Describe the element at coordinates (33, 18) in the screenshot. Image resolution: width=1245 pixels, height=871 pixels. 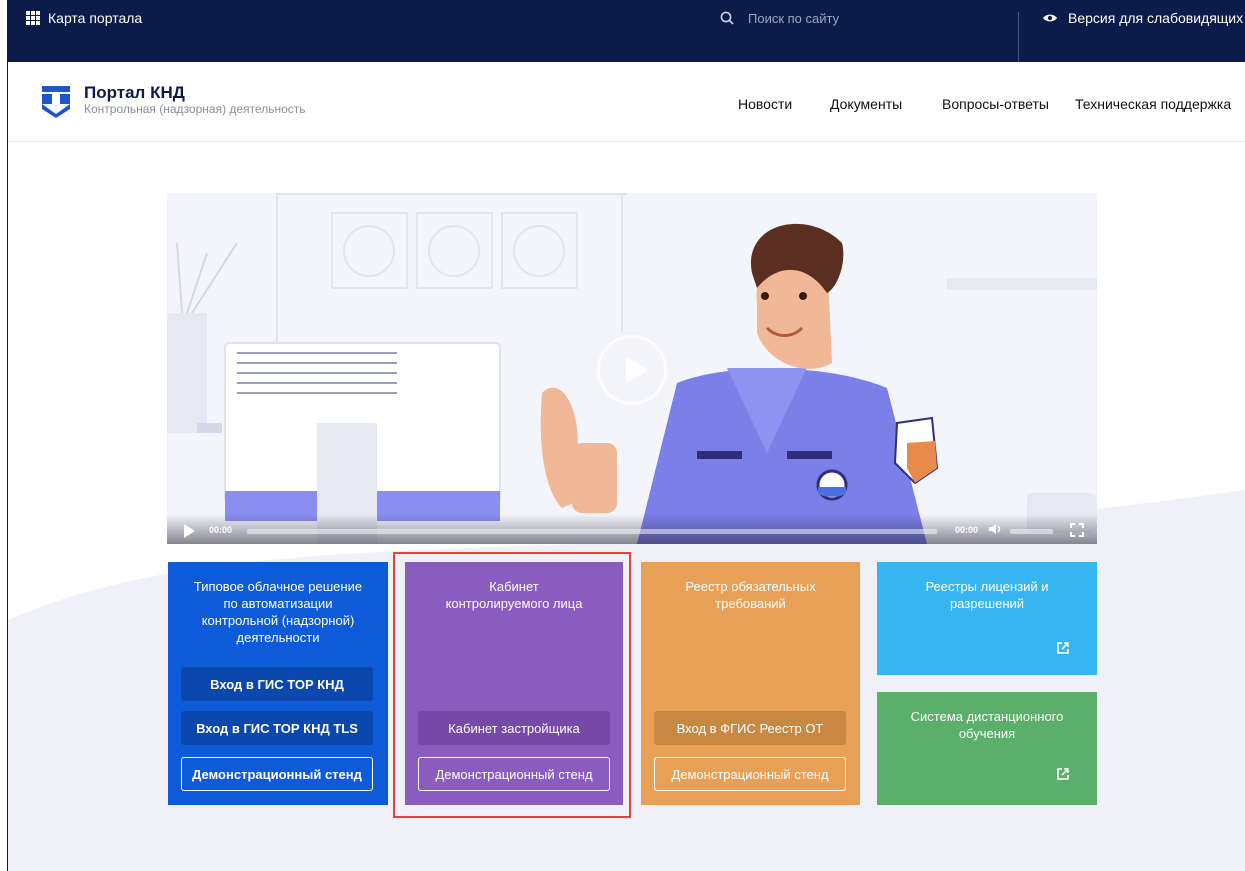
I see `grid-icon` at that location.